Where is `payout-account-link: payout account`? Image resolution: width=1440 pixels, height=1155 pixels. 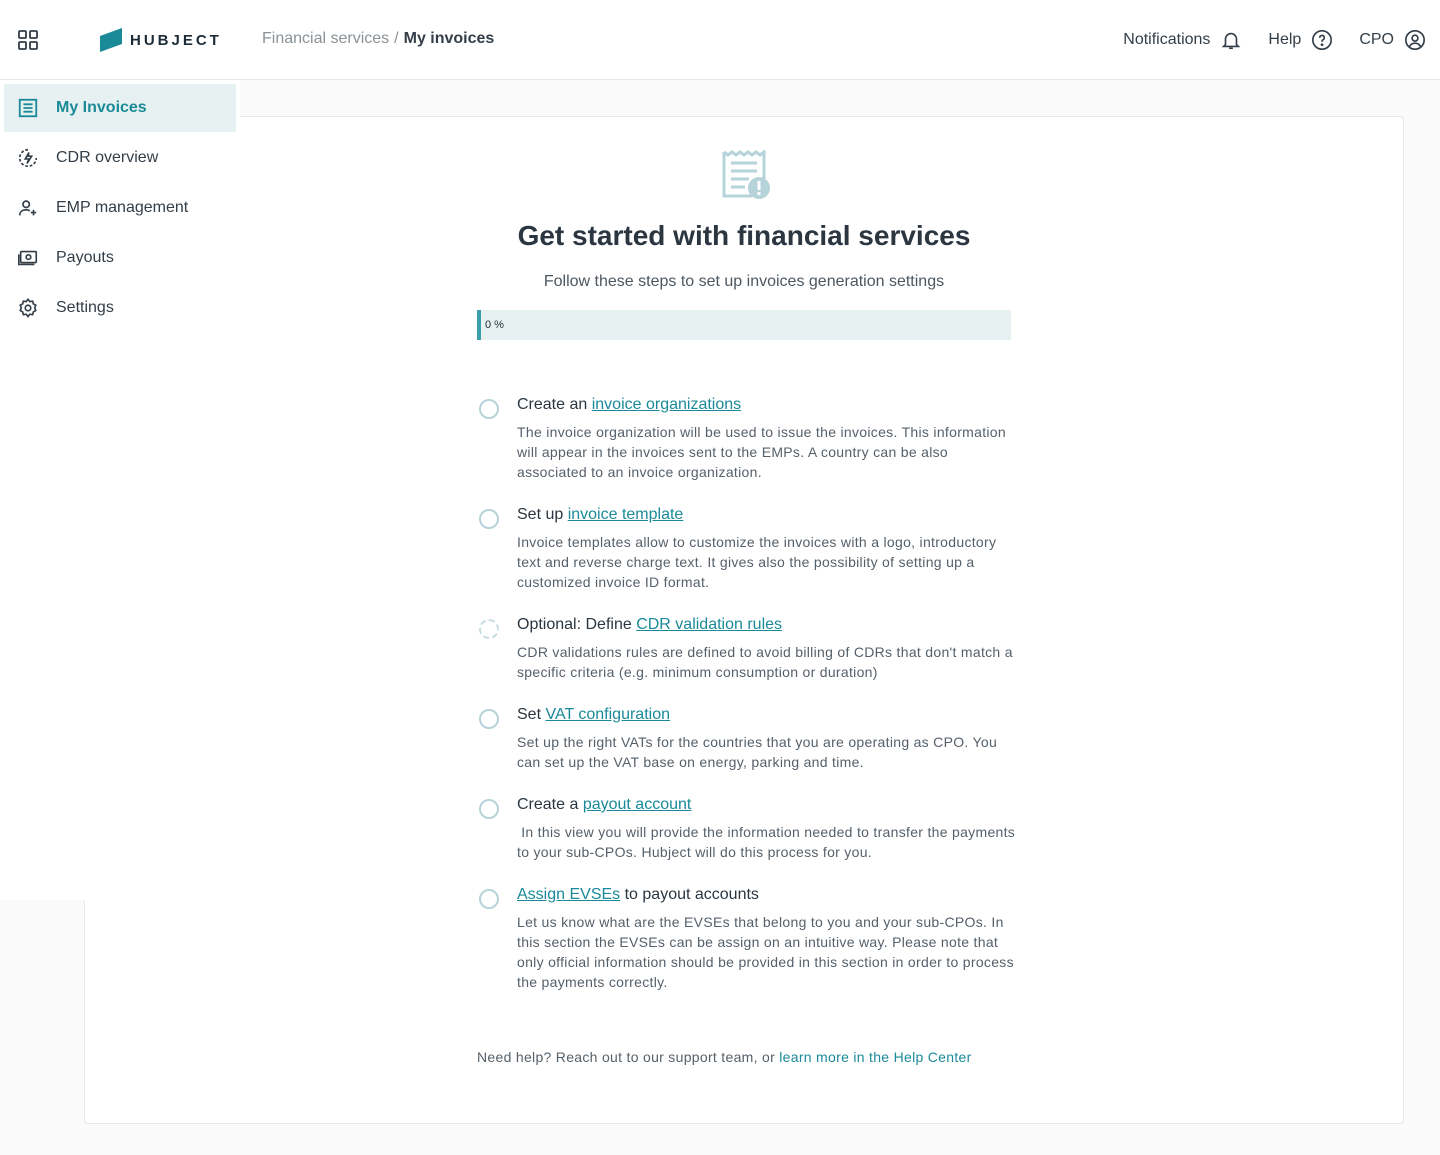
payout-account-link: payout account is located at coordinates (637, 804).